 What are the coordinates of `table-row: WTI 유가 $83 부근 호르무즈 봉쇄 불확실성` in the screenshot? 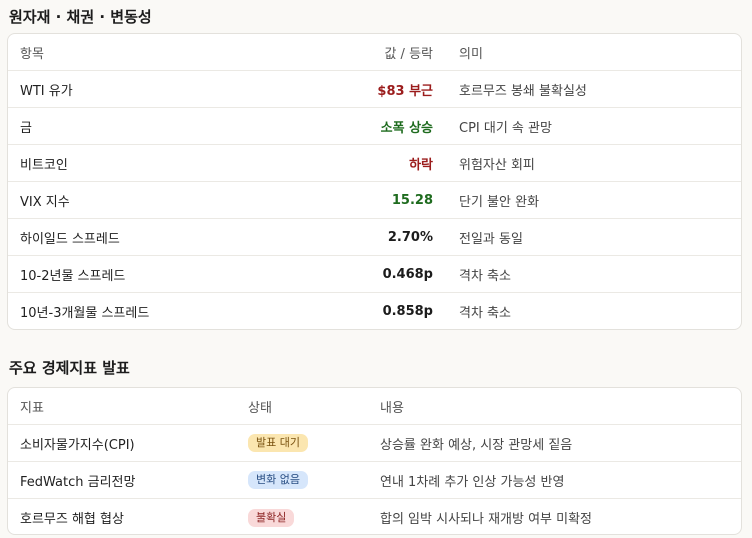 It's located at (374, 89).